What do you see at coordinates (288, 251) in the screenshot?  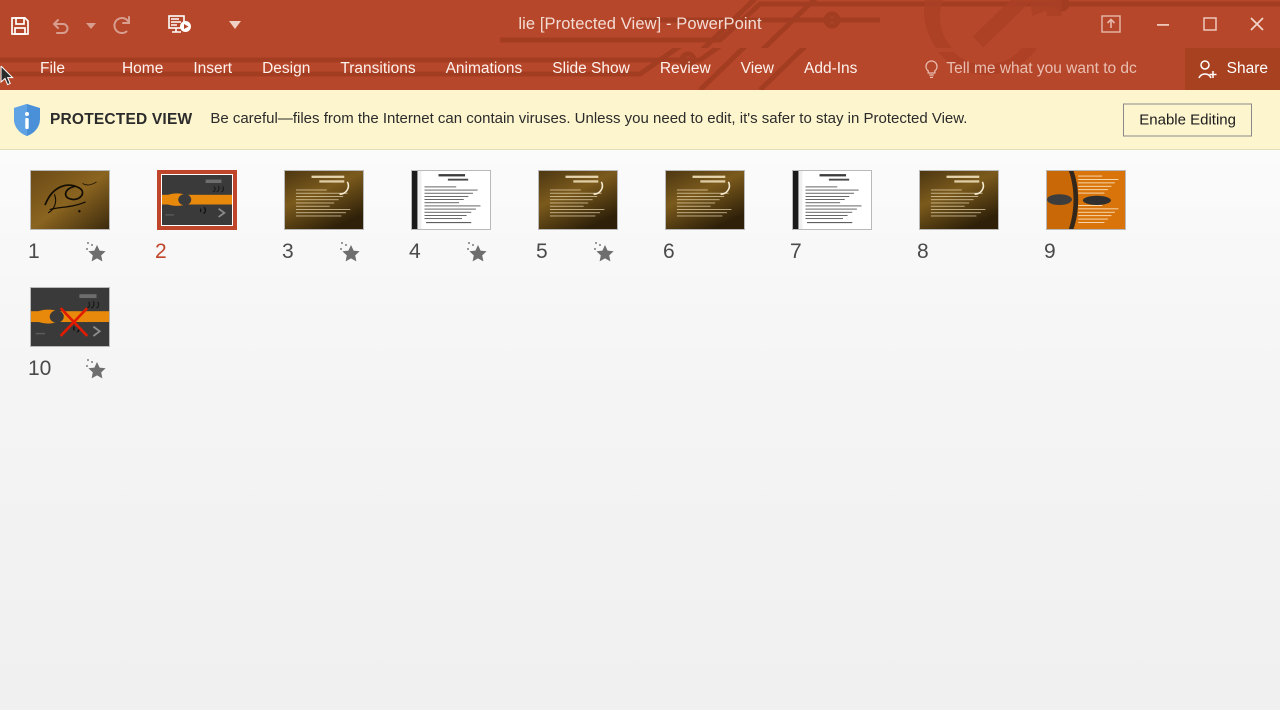 I see `slide-number: 3` at bounding box center [288, 251].